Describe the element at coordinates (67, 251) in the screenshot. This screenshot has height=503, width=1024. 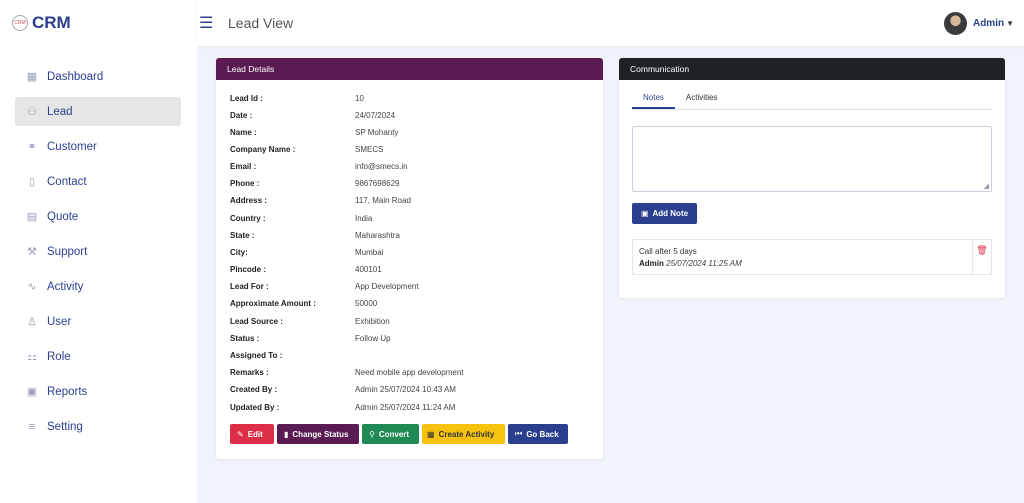
I see `sidebar-item-label: Support` at that location.